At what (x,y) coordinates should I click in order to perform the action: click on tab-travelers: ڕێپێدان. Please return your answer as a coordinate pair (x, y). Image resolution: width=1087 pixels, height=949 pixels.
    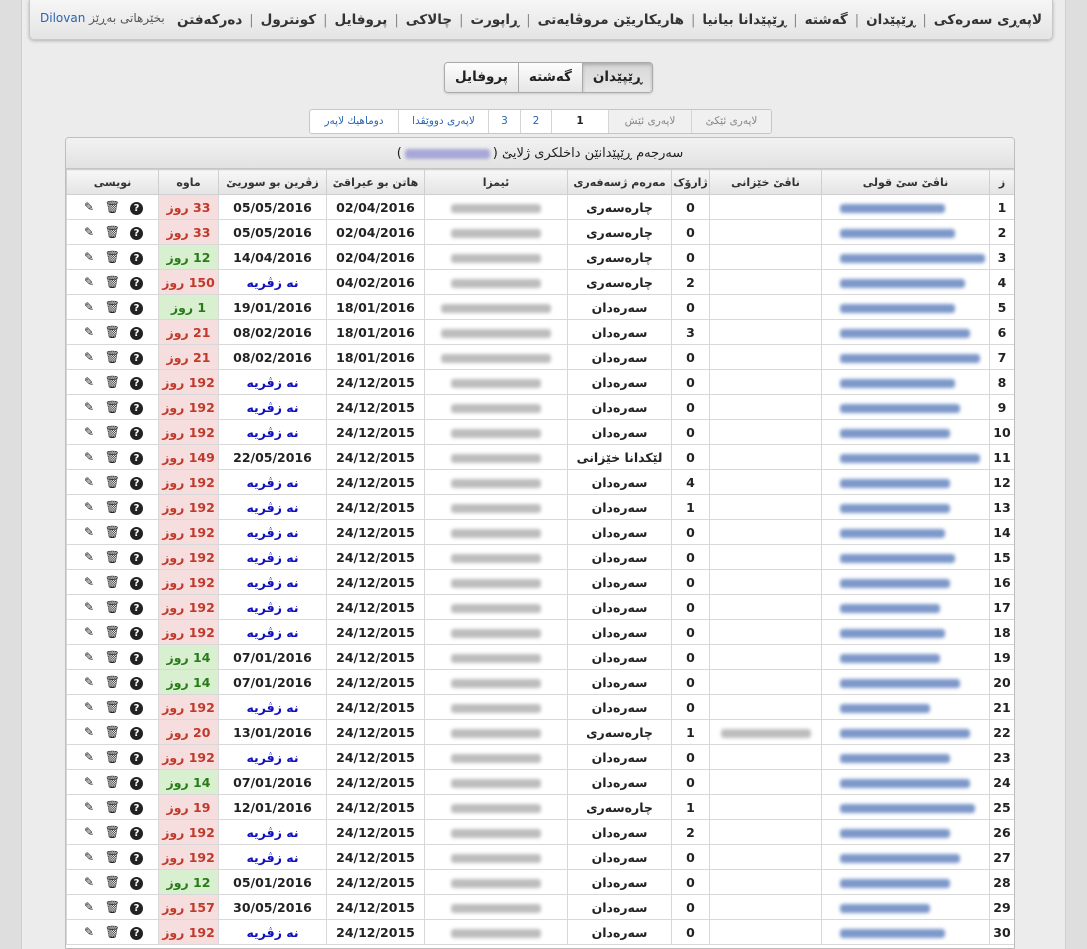
    Looking at the image, I should click on (617, 77).